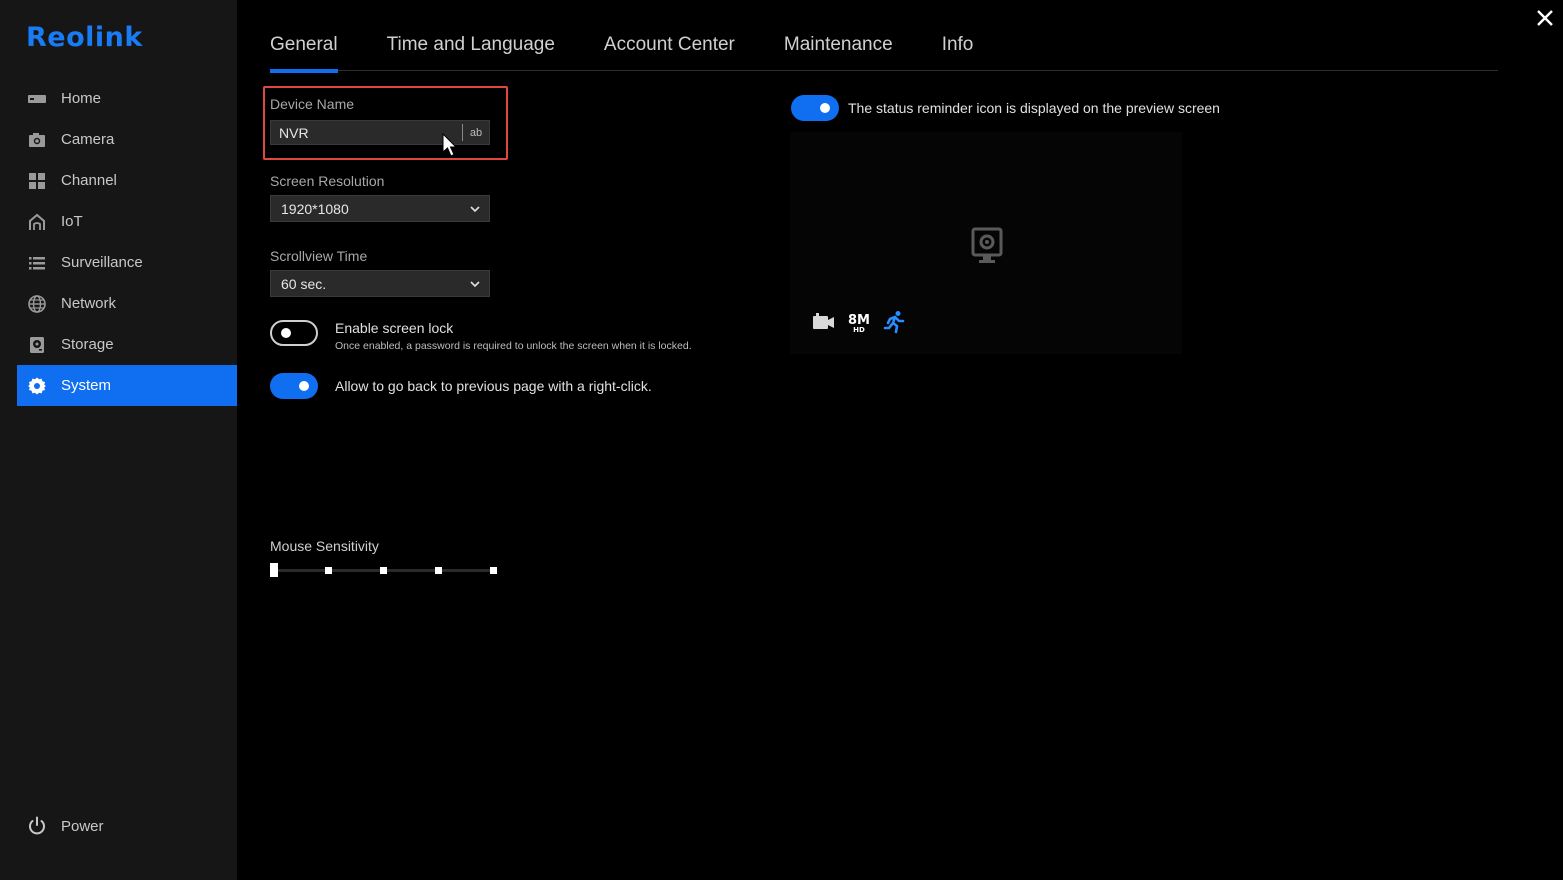  I want to click on device-name-input: NVR ab, so click(380, 132).